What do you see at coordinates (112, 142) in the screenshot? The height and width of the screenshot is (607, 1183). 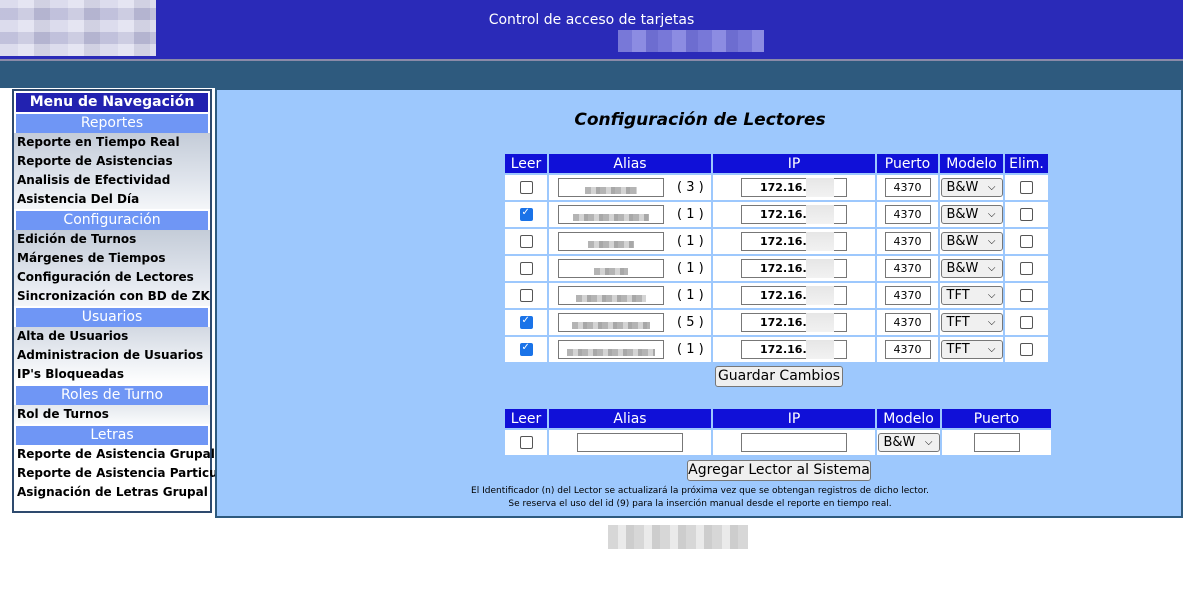 I see `menu-item-reporte-tiempo-real: Reporte en Tiempo Real` at bounding box center [112, 142].